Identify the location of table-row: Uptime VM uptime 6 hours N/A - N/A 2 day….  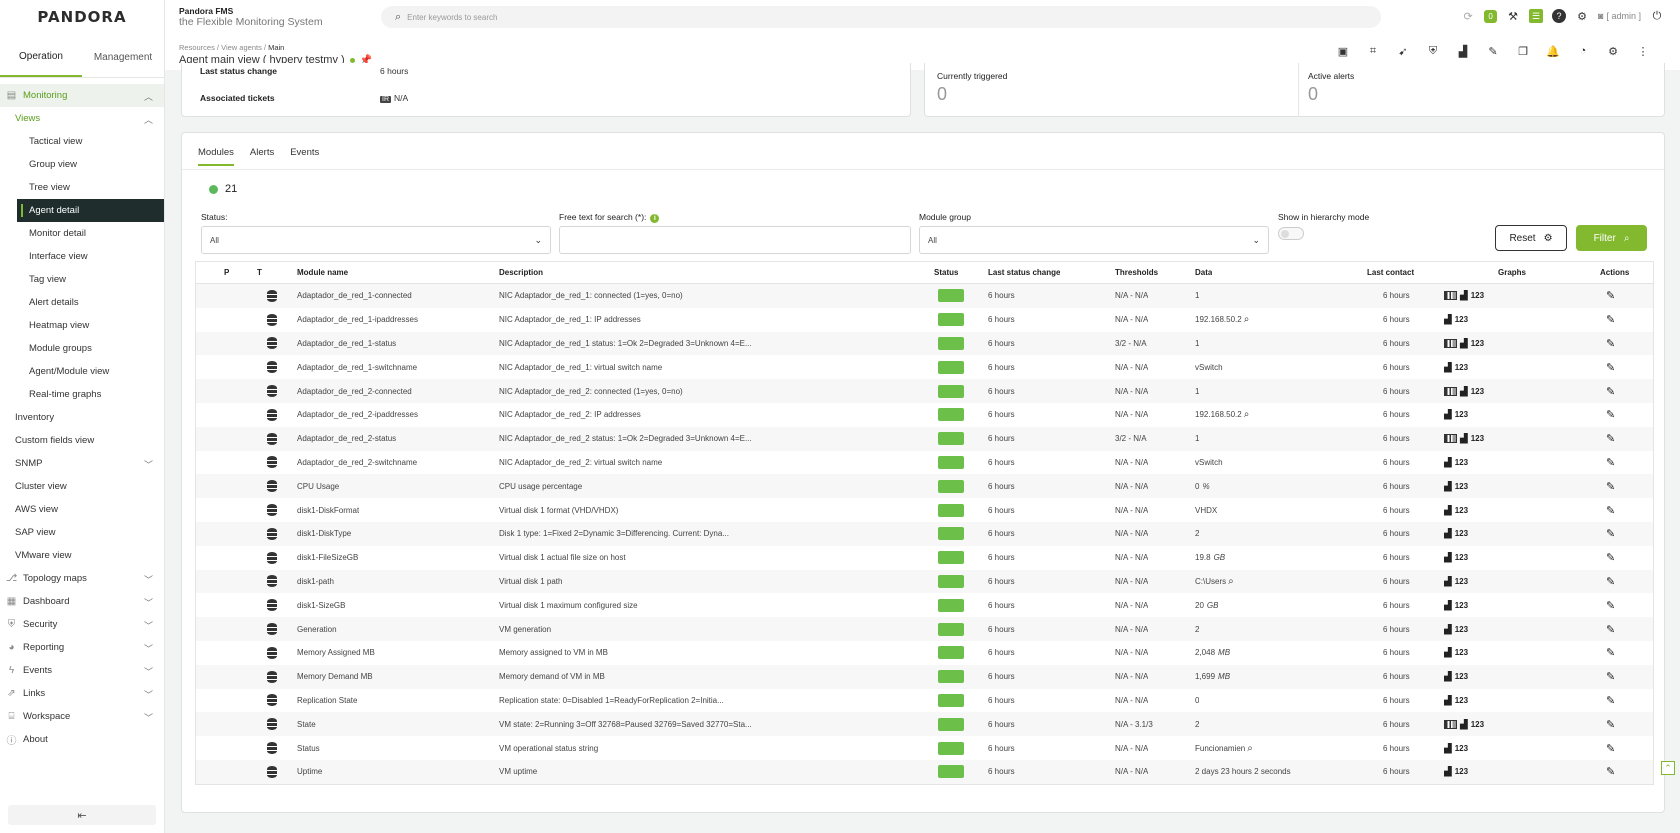
(924, 771).